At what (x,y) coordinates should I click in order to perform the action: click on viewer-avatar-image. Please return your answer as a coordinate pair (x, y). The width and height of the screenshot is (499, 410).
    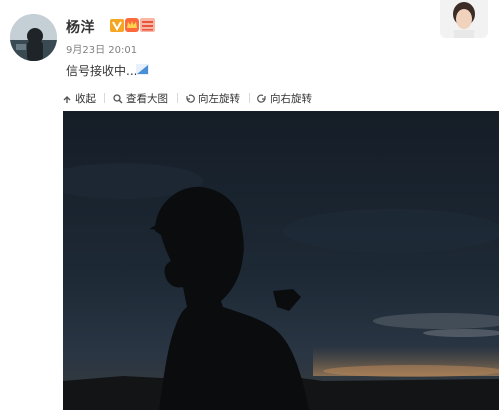
    Looking at the image, I should click on (464, 19).